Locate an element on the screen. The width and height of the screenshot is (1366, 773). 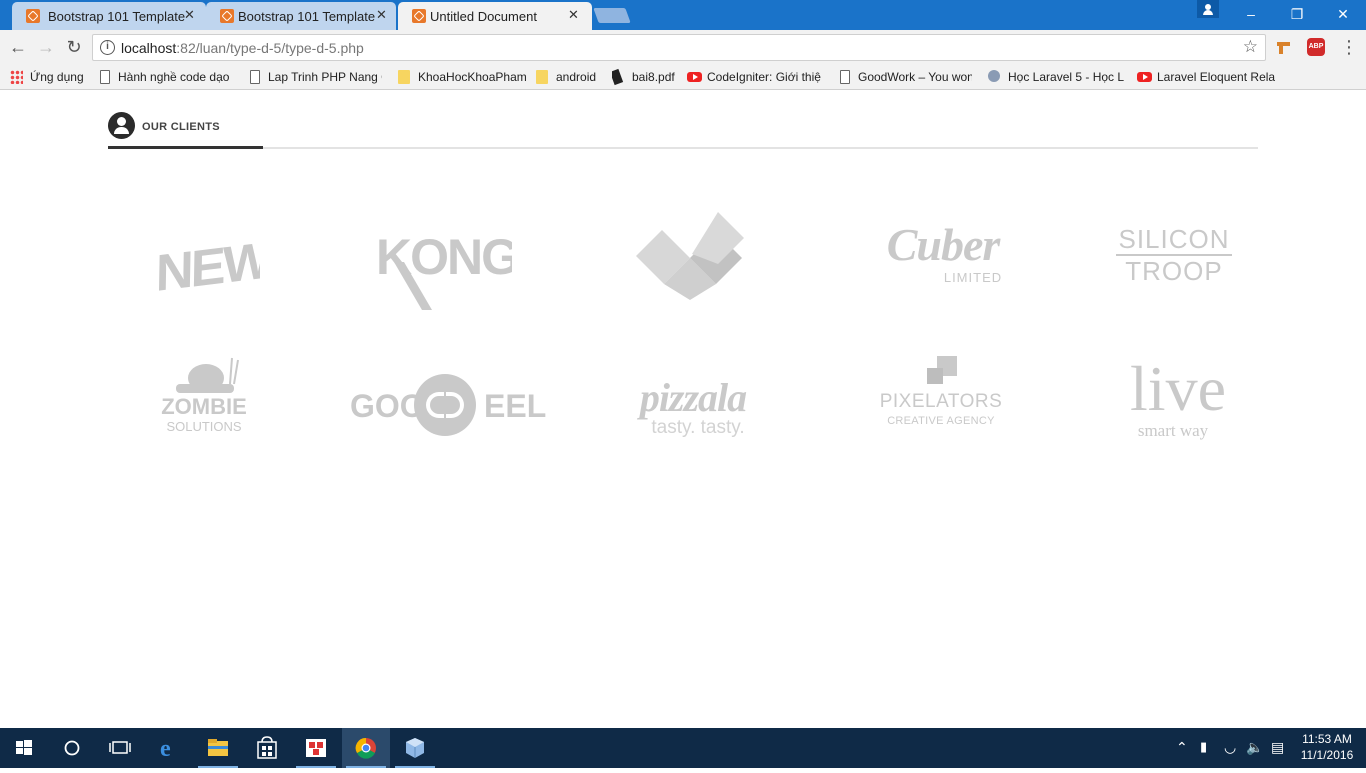
start-button is located at coordinates (24, 748).